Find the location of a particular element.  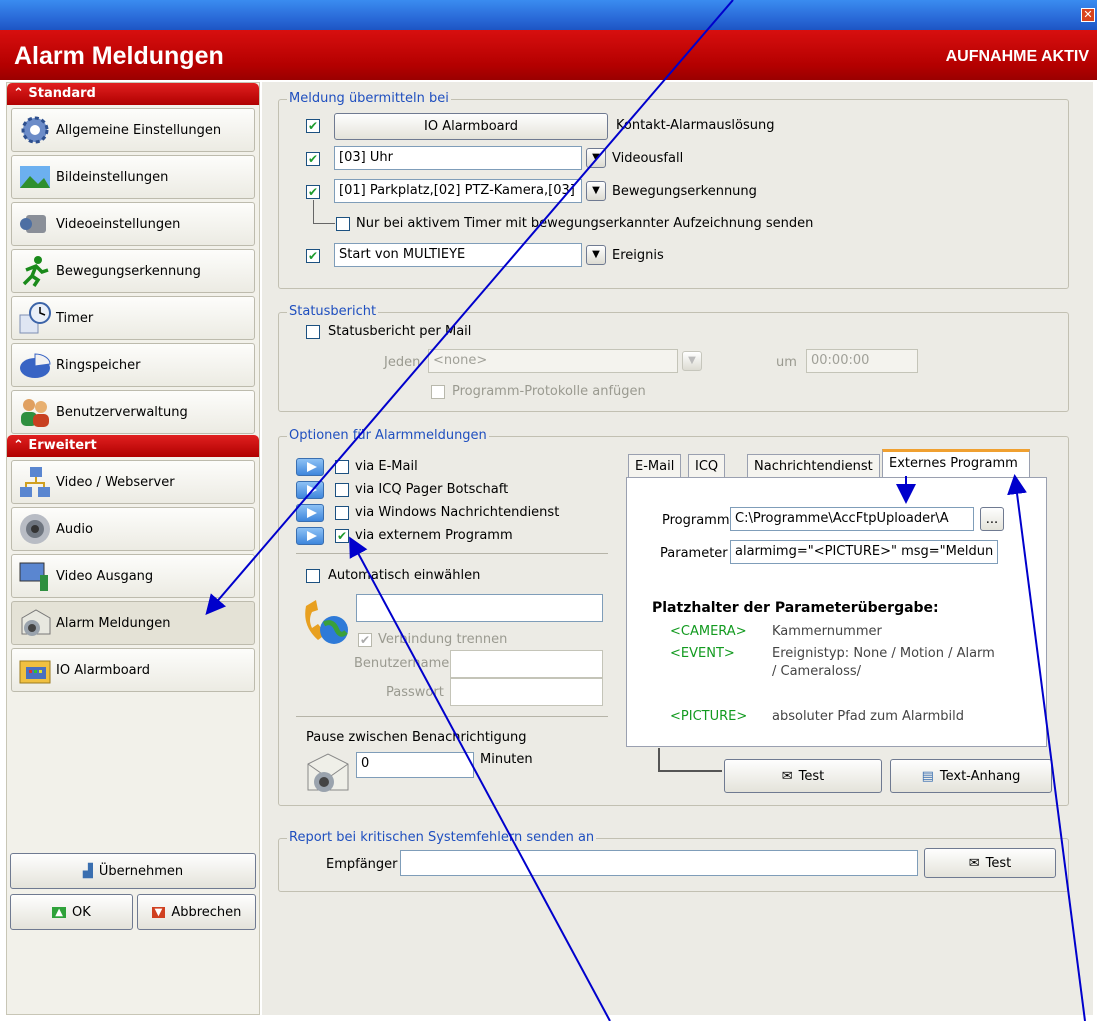

sidebar-item-alarm: Alarm Meldungen is located at coordinates (133, 623).